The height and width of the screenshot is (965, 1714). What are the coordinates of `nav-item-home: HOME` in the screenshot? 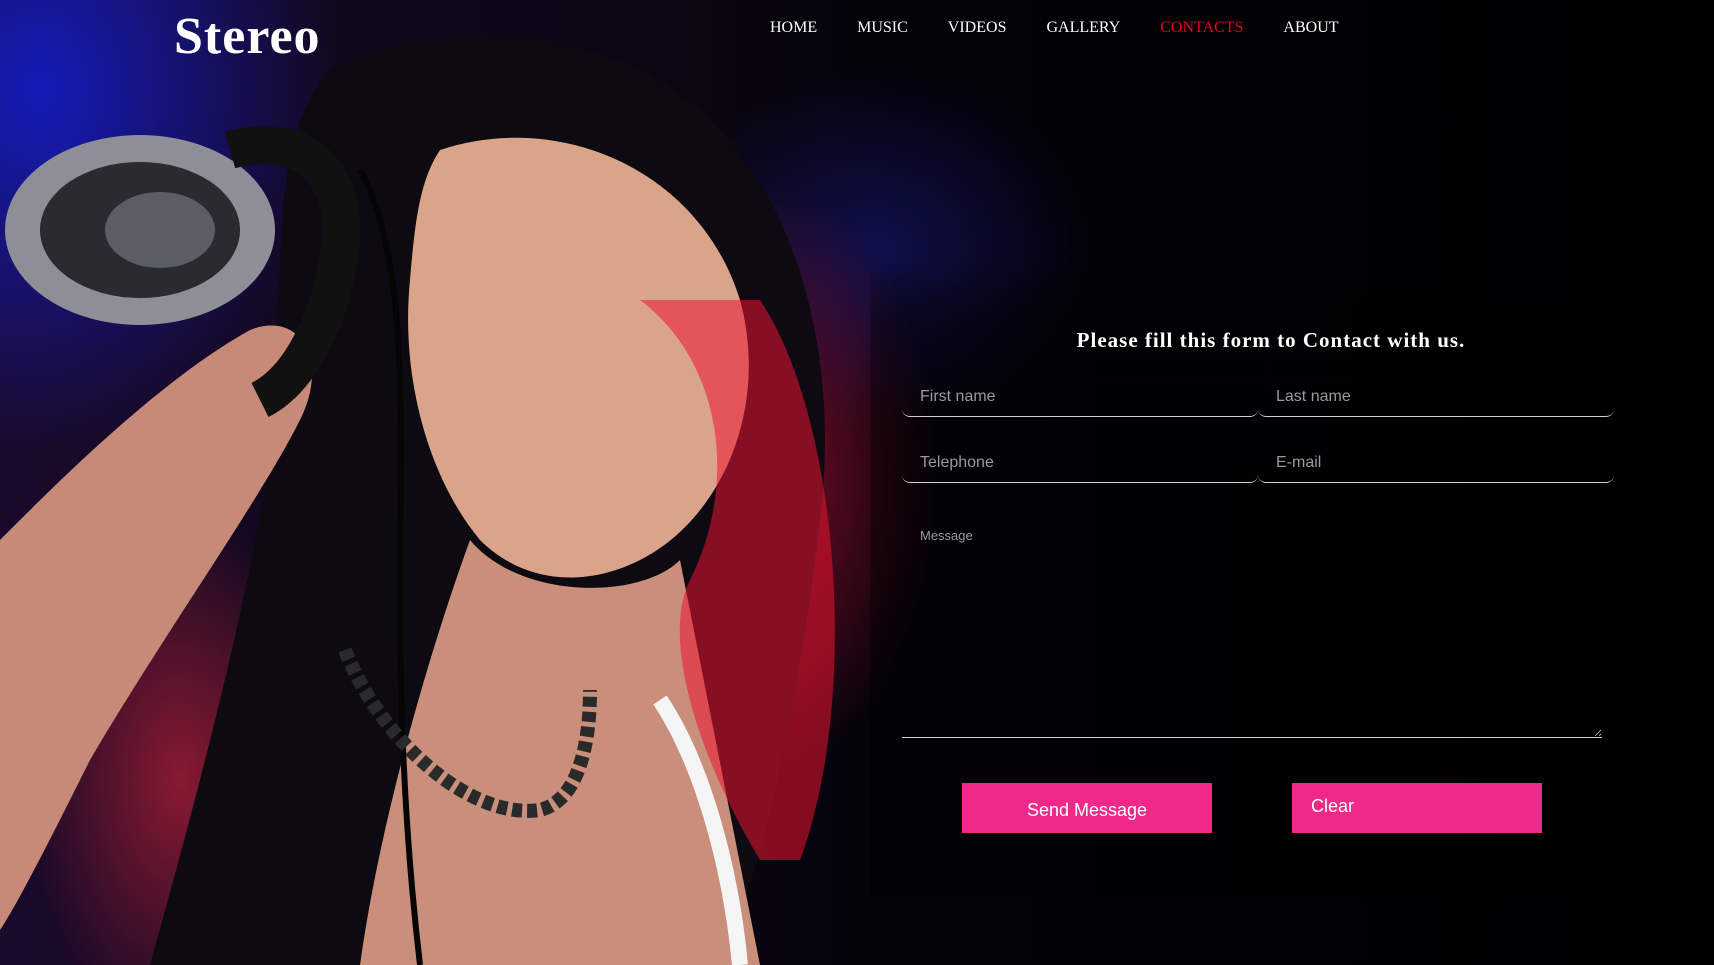 It's located at (799, 28).